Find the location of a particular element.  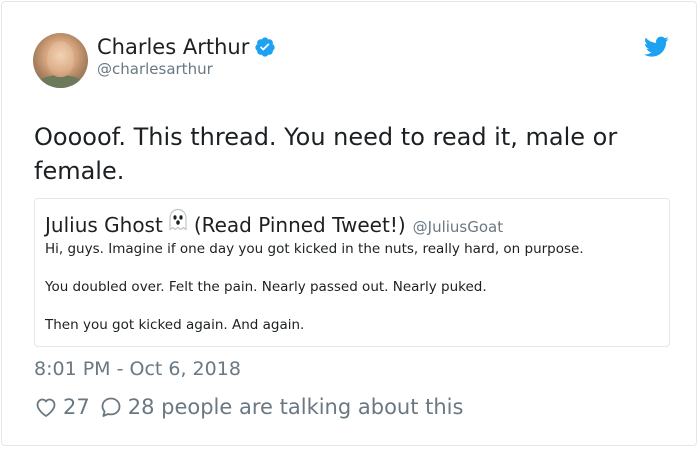

engagement-bar: 27 28 people are talking about this is located at coordinates (248, 407).